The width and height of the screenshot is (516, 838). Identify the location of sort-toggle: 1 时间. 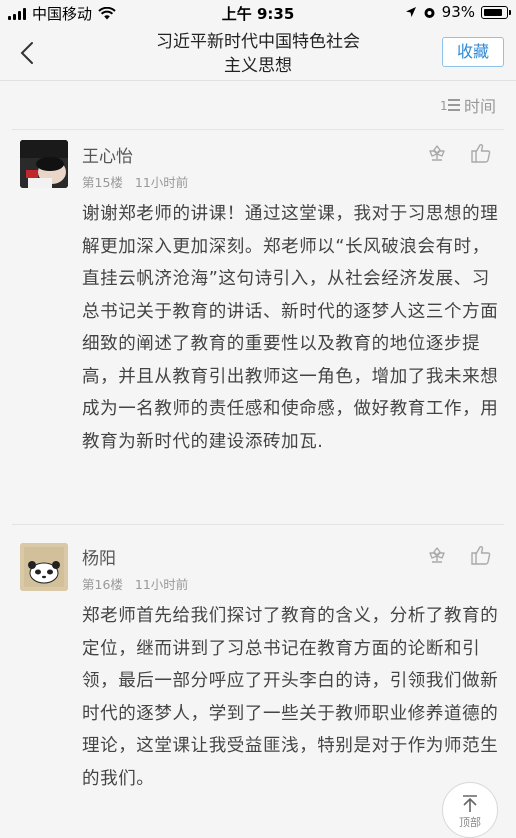
(468, 105).